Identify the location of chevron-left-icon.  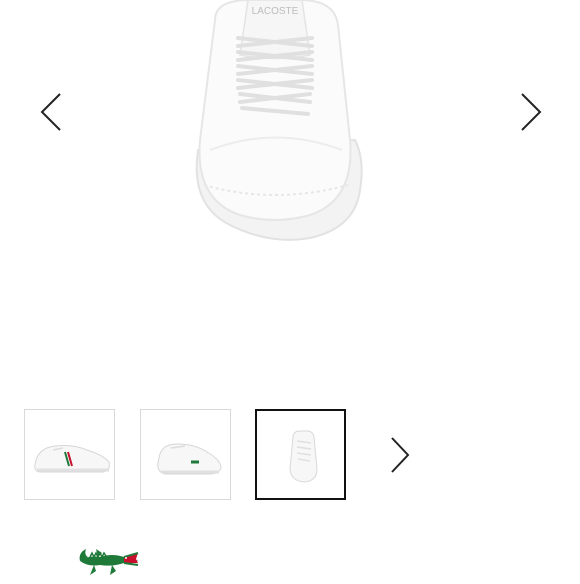
(50, 112).